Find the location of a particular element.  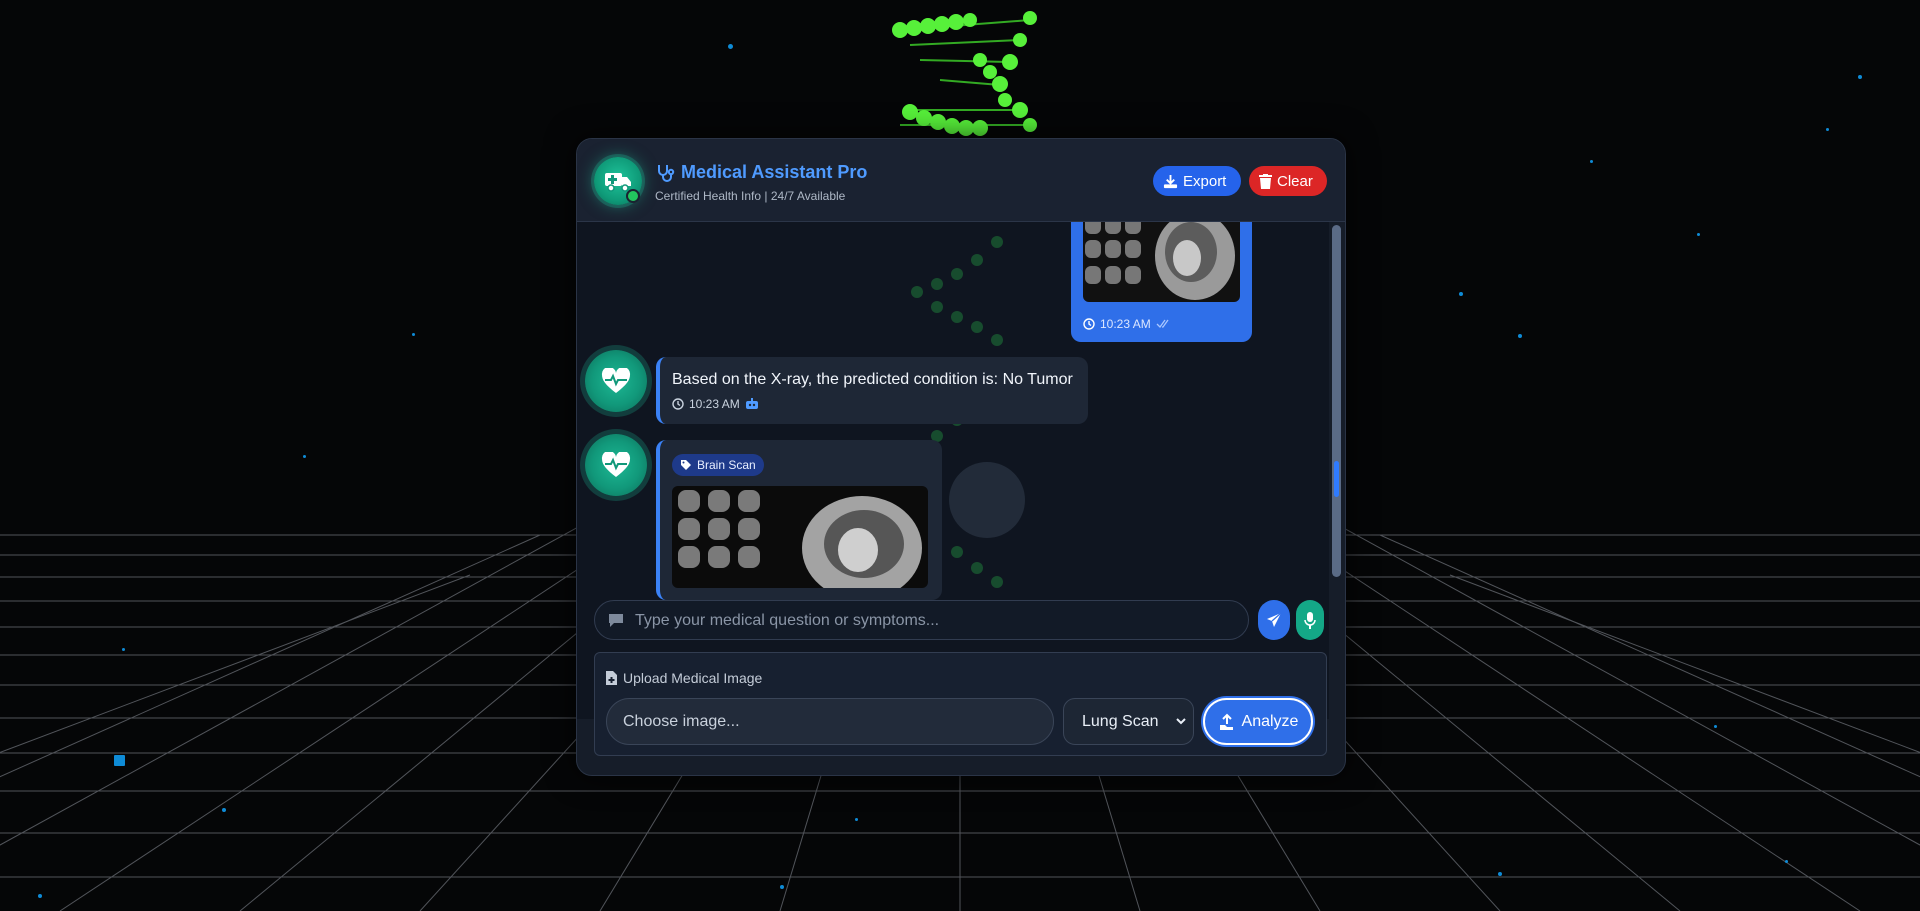

chat-scrollbar-thumb is located at coordinates (1336, 479).